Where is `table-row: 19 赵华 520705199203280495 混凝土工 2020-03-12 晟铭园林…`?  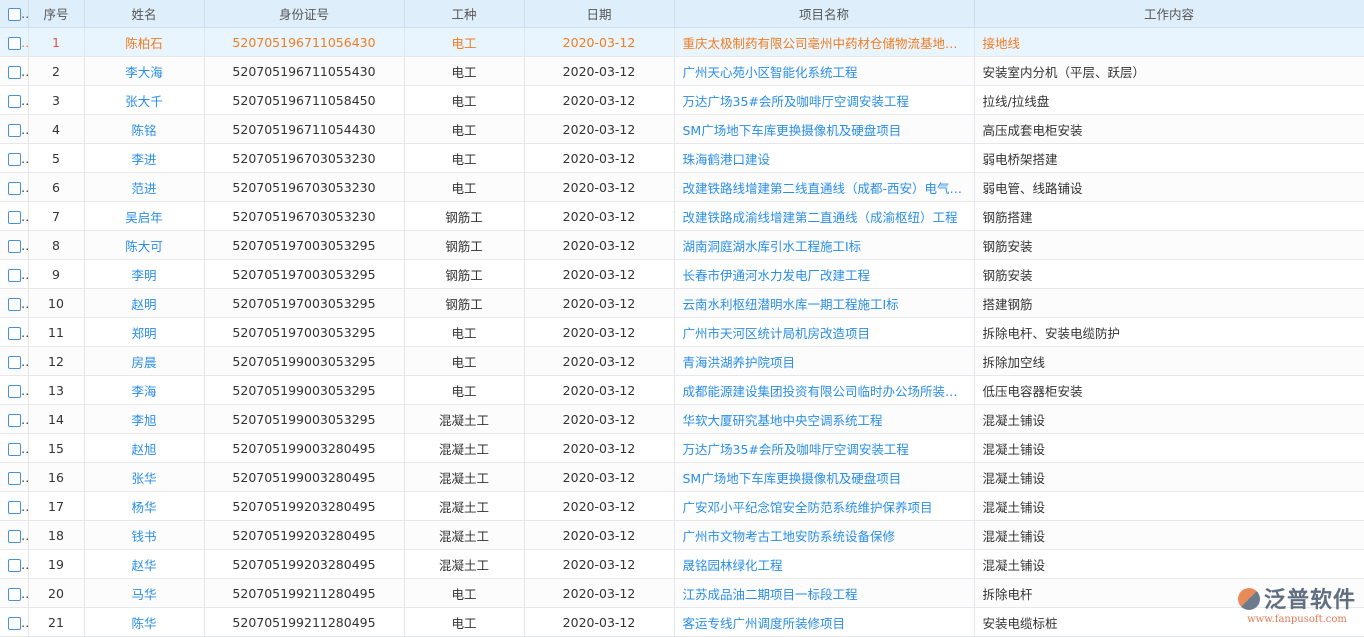
table-row: 19 赵华 520705199203280495 混凝土工 2020-03-12 晟铭园林… is located at coordinates (682, 564).